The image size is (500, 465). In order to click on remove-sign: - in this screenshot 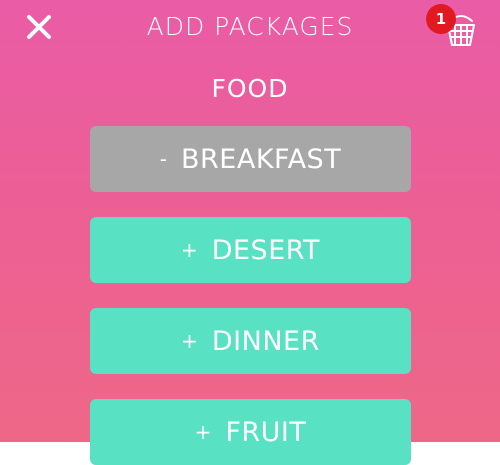, I will do `click(163, 159)`.